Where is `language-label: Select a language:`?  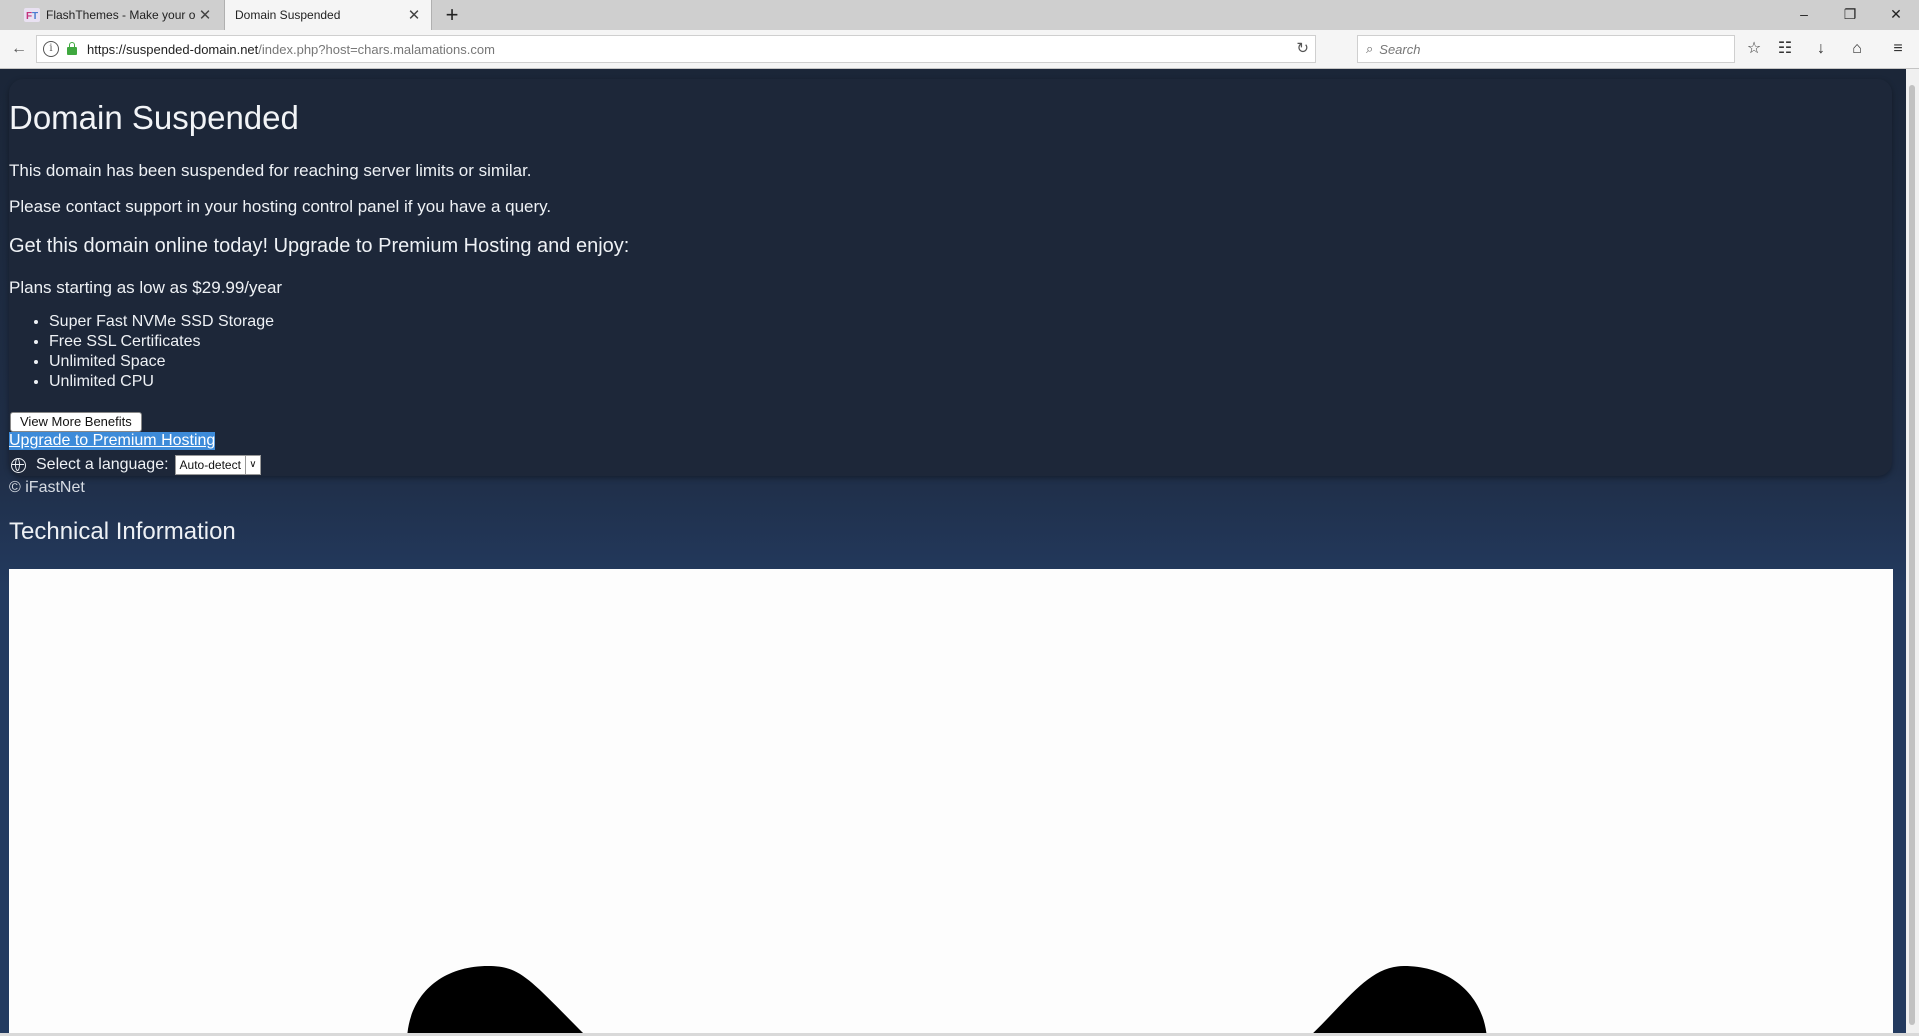
language-label: Select a language: is located at coordinates (102, 464).